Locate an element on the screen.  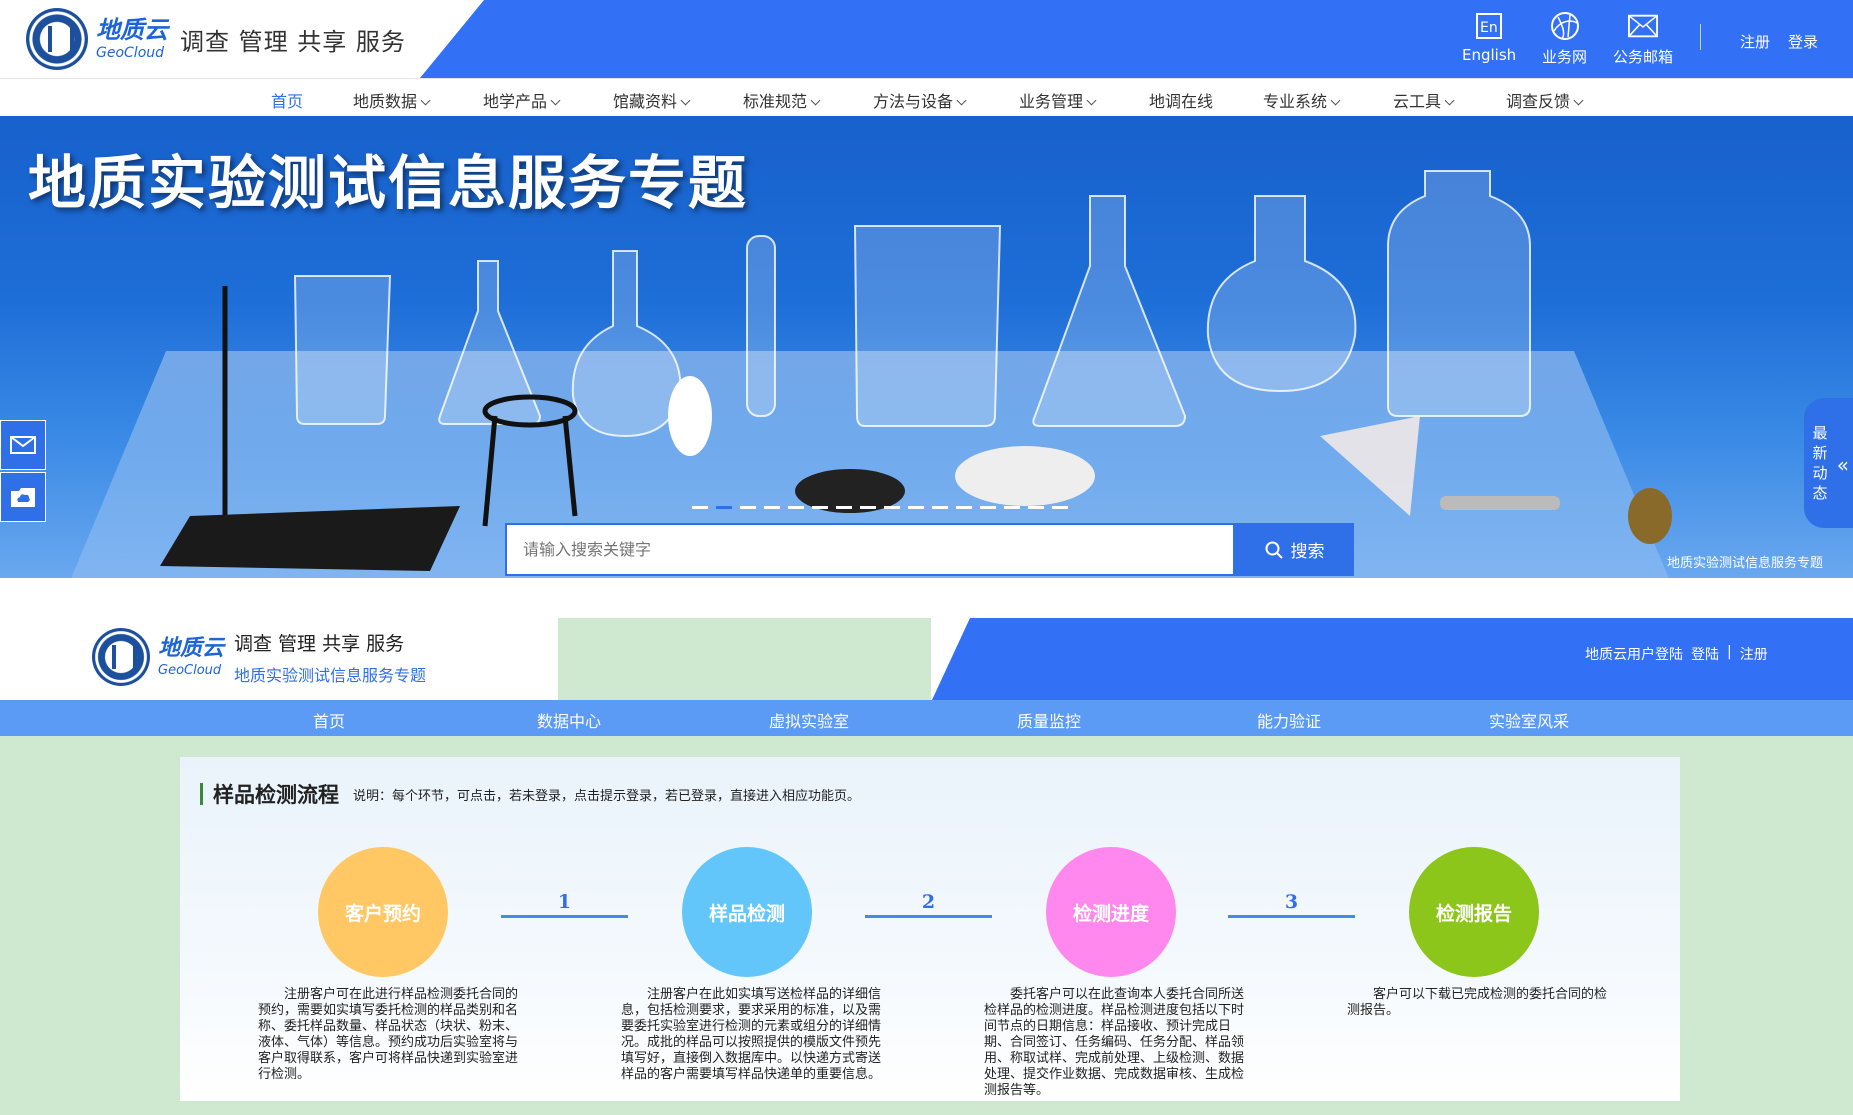
banner-caption: 地质实验测试信息服务专题 is located at coordinates (1744, 563).